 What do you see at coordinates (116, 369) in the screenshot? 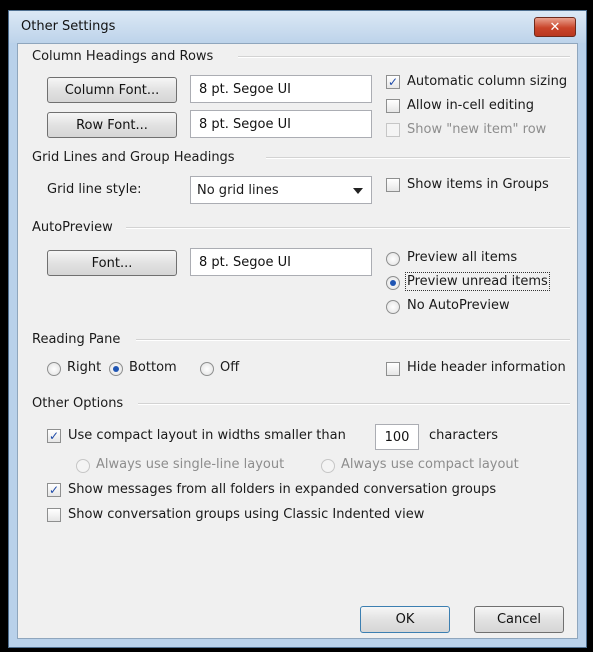
I see `reading-pane-bottom-radio` at bounding box center [116, 369].